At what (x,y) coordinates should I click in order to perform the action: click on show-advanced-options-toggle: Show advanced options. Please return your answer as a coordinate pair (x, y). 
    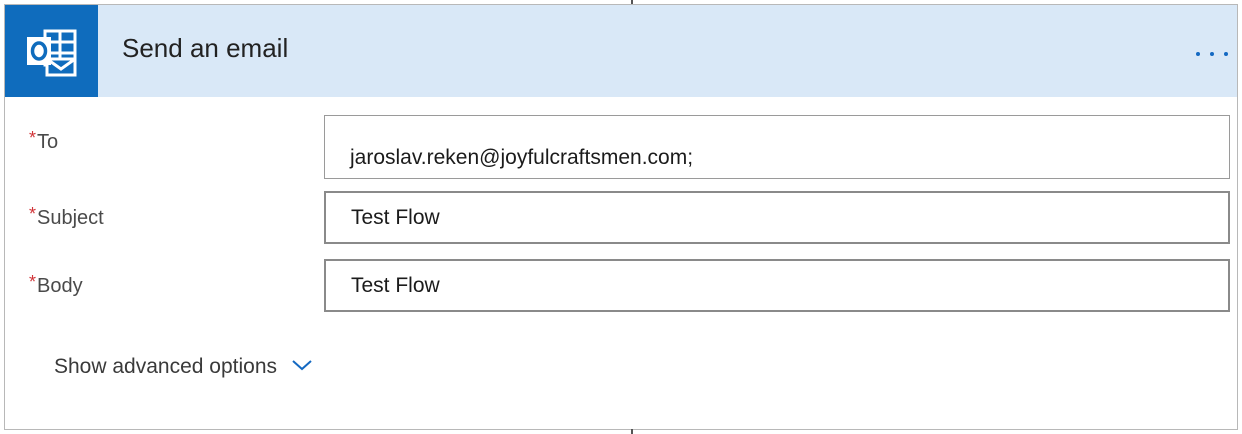
    Looking at the image, I should click on (183, 367).